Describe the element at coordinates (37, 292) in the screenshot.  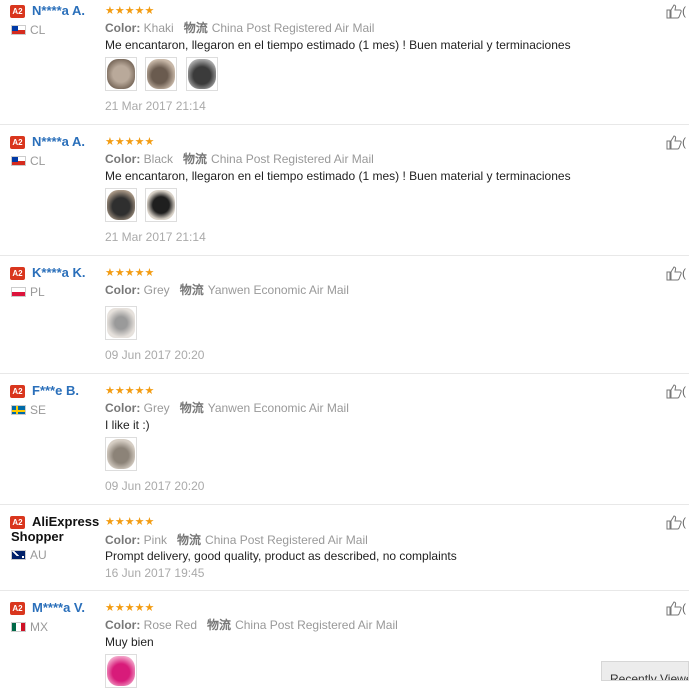
I see `reviewer-country: PL` at that location.